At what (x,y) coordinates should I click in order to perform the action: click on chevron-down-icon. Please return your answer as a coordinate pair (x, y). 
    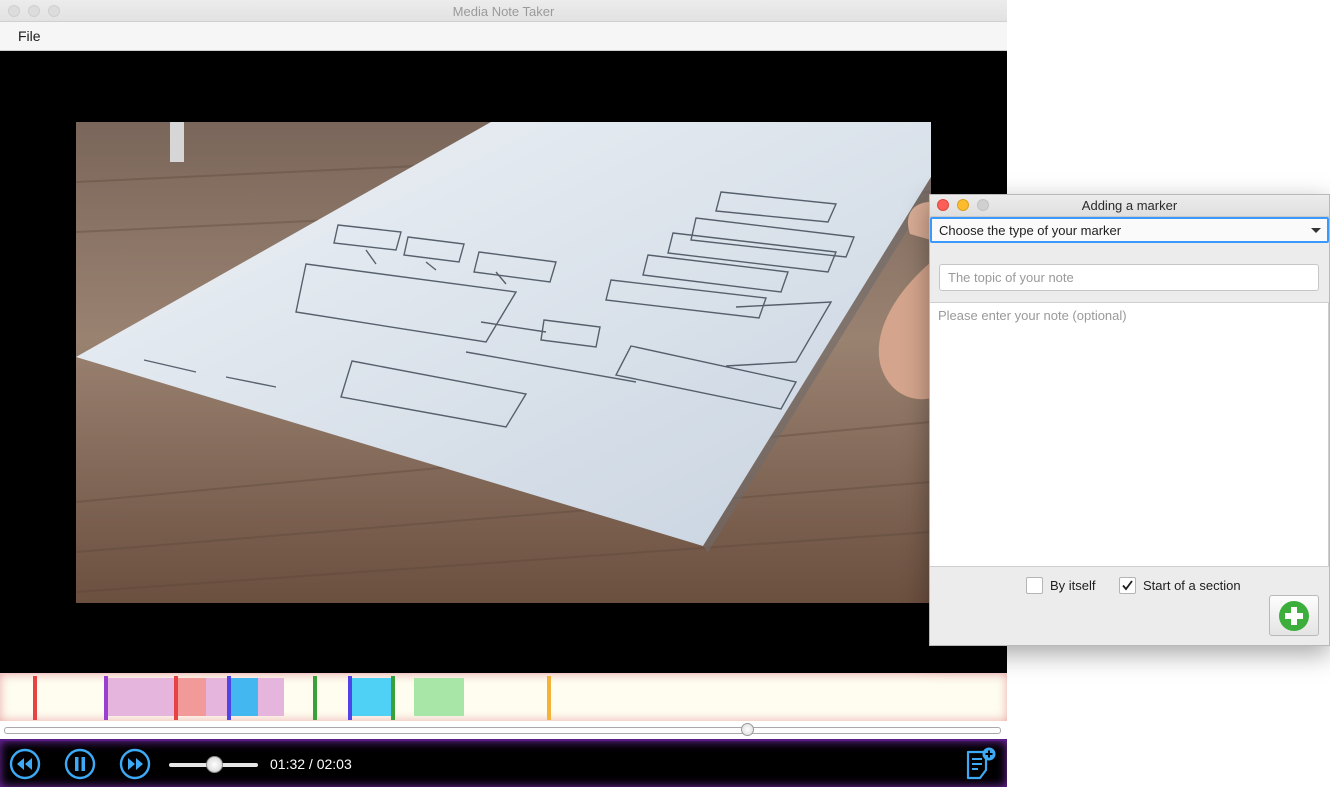
    Looking at the image, I should click on (1316, 230).